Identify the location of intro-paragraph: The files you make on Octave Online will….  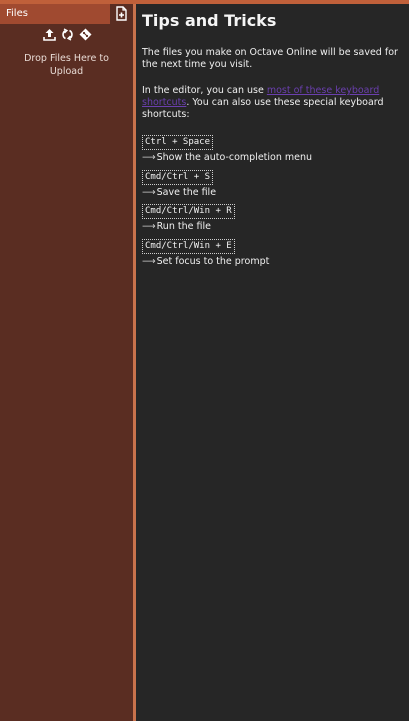
(270, 58).